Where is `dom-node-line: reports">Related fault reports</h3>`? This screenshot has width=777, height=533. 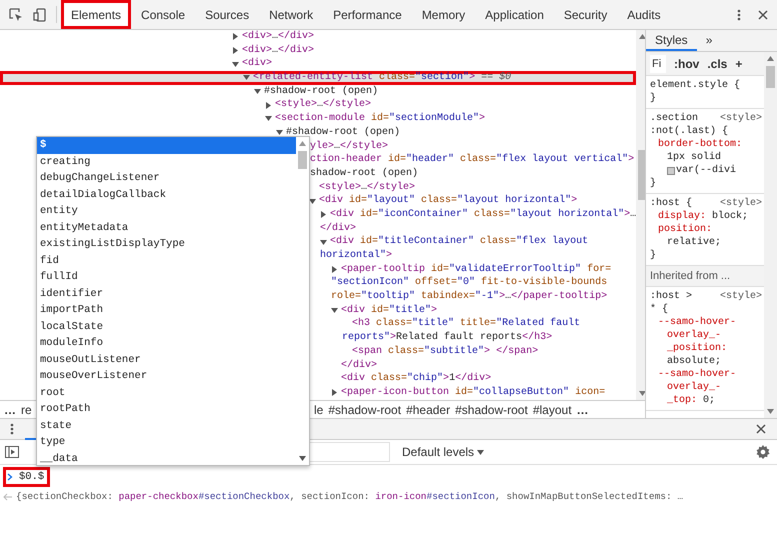
dom-node-line: reports">Related fault reports</h3> is located at coordinates (447, 338).